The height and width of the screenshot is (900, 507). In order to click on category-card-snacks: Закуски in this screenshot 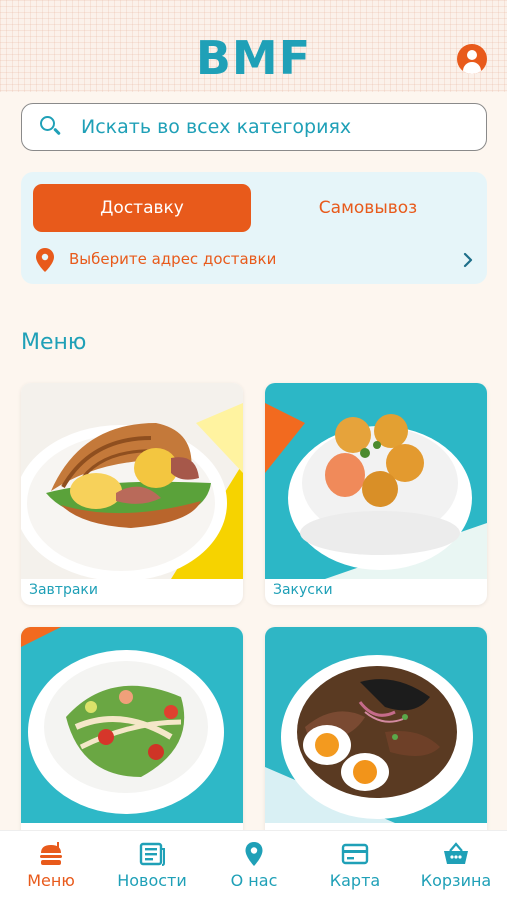, I will do `click(376, 494)`.